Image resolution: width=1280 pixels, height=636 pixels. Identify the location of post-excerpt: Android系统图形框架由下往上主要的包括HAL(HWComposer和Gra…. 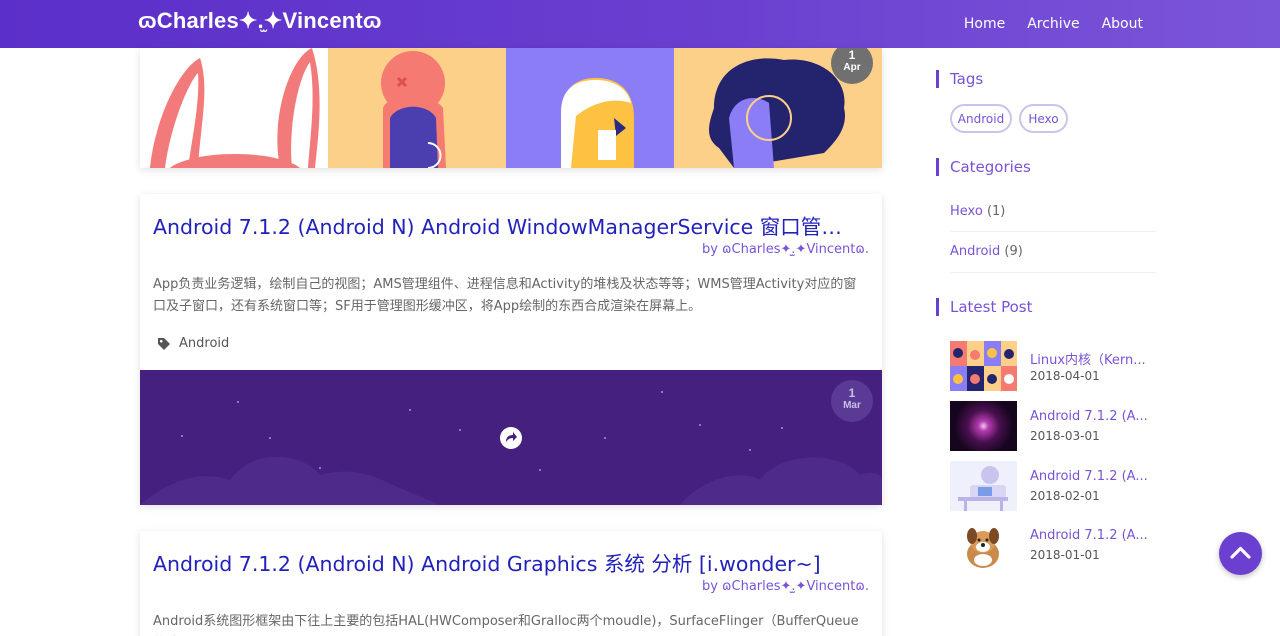
(506, 621).